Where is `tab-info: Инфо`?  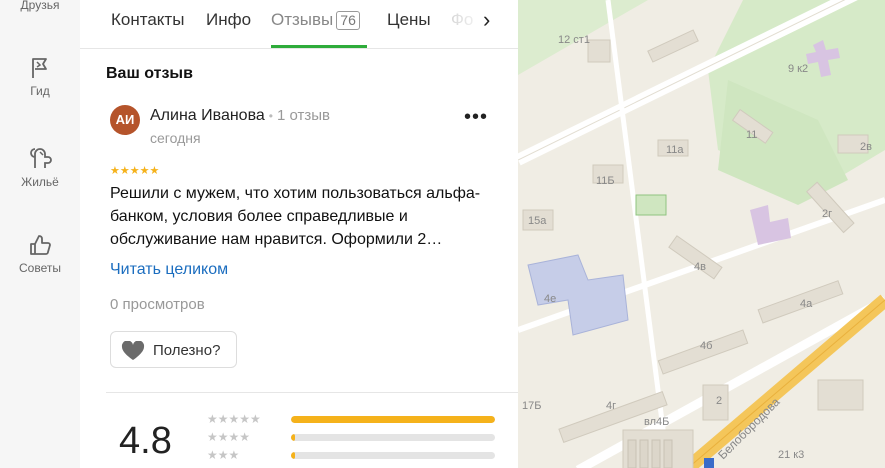 tab-info: Инфо is located at coordinates (228, 20).